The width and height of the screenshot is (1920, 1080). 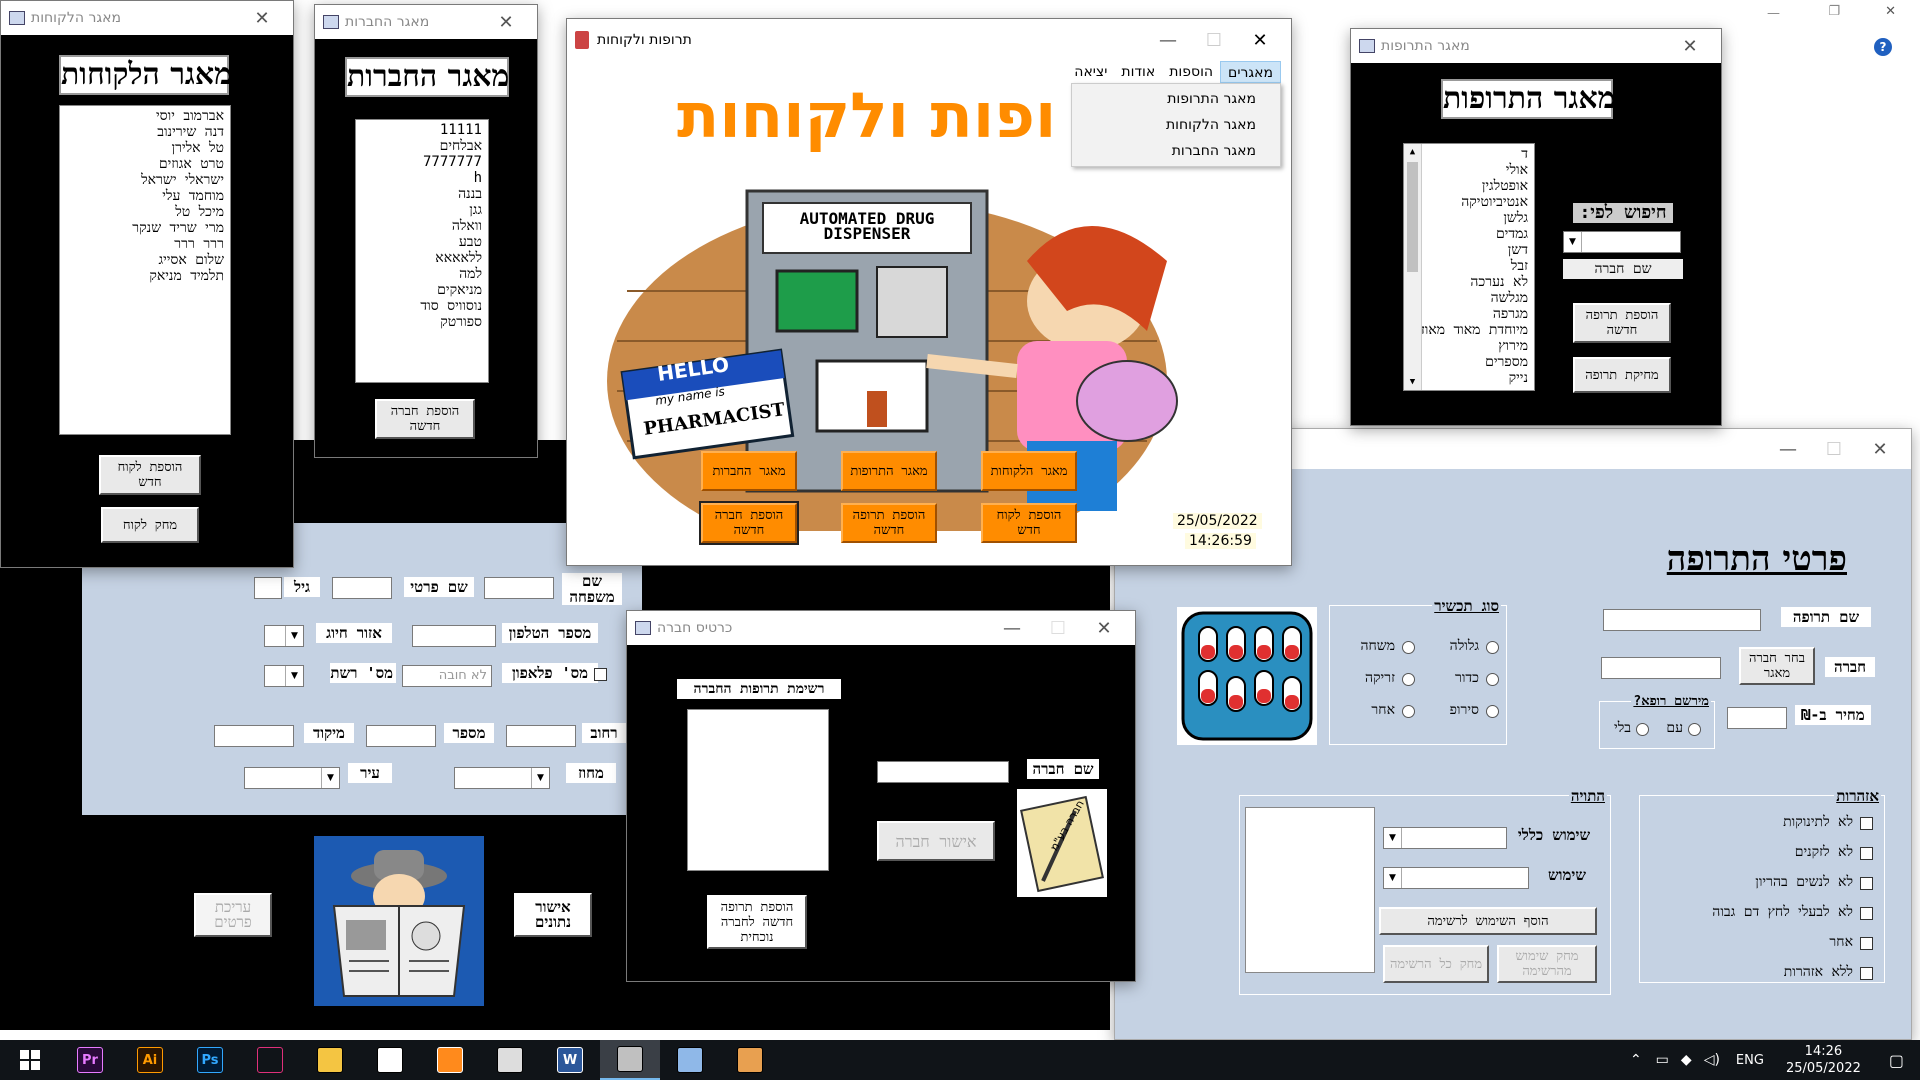 What do you see at coordinates (422, 178) in the screenshot?
I see `list-item: h` at bounding box center [422, 178].